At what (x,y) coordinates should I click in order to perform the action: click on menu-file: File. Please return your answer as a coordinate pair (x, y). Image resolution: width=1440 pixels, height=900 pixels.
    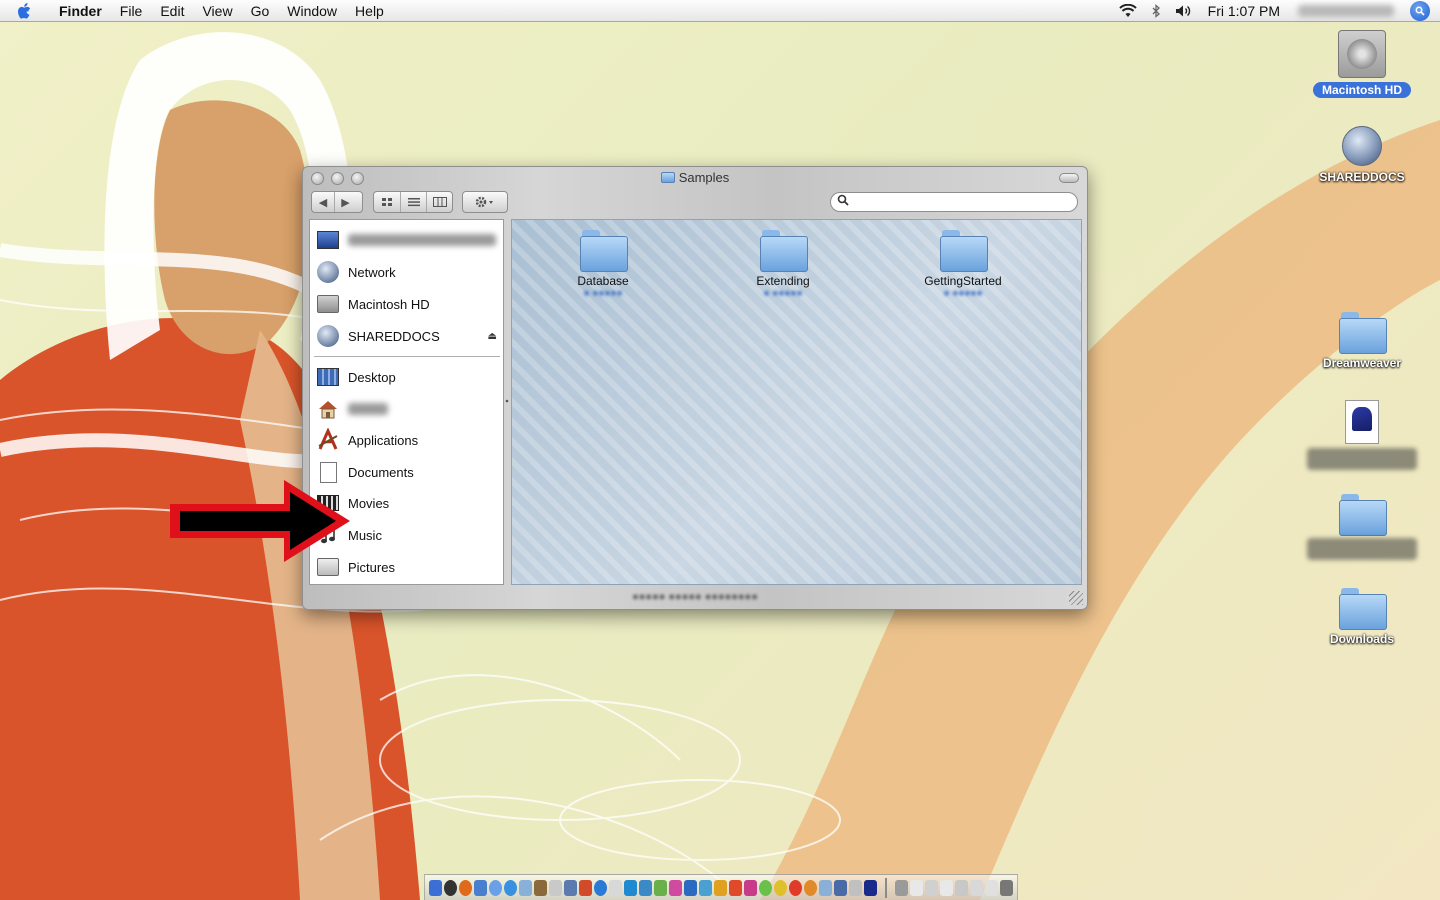
    Looking at the image, I should click on (131, 11).